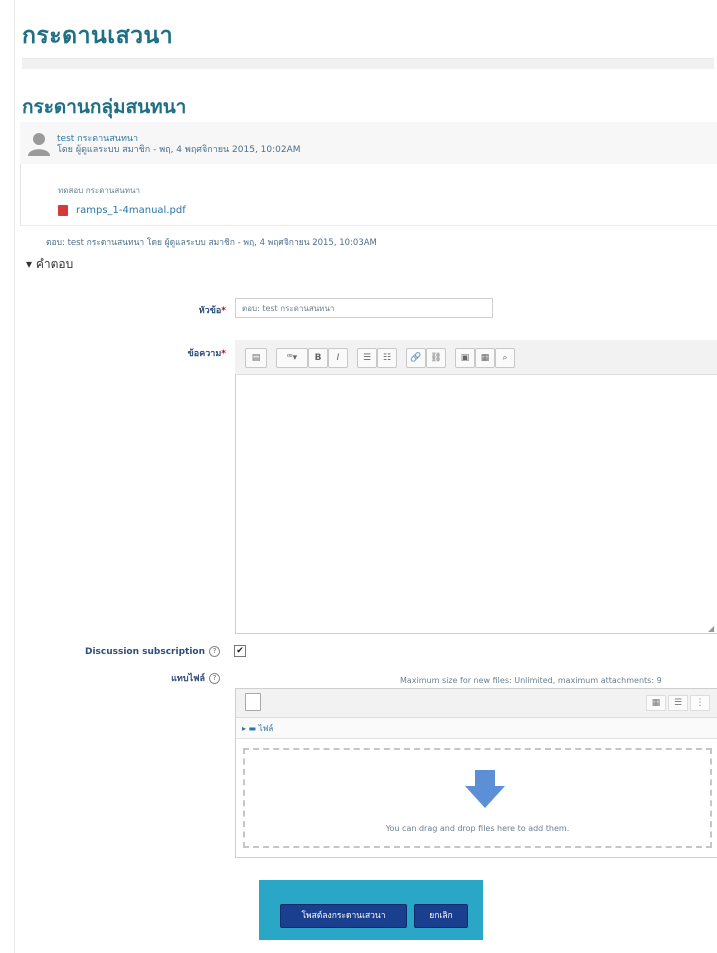 The height and width of the screenshot is (953, 717). What do you see at coordinates (170, 678) in the screenshot?
I see `attachment-label: แทบไฟล์?` at bounding box center [170, 678].